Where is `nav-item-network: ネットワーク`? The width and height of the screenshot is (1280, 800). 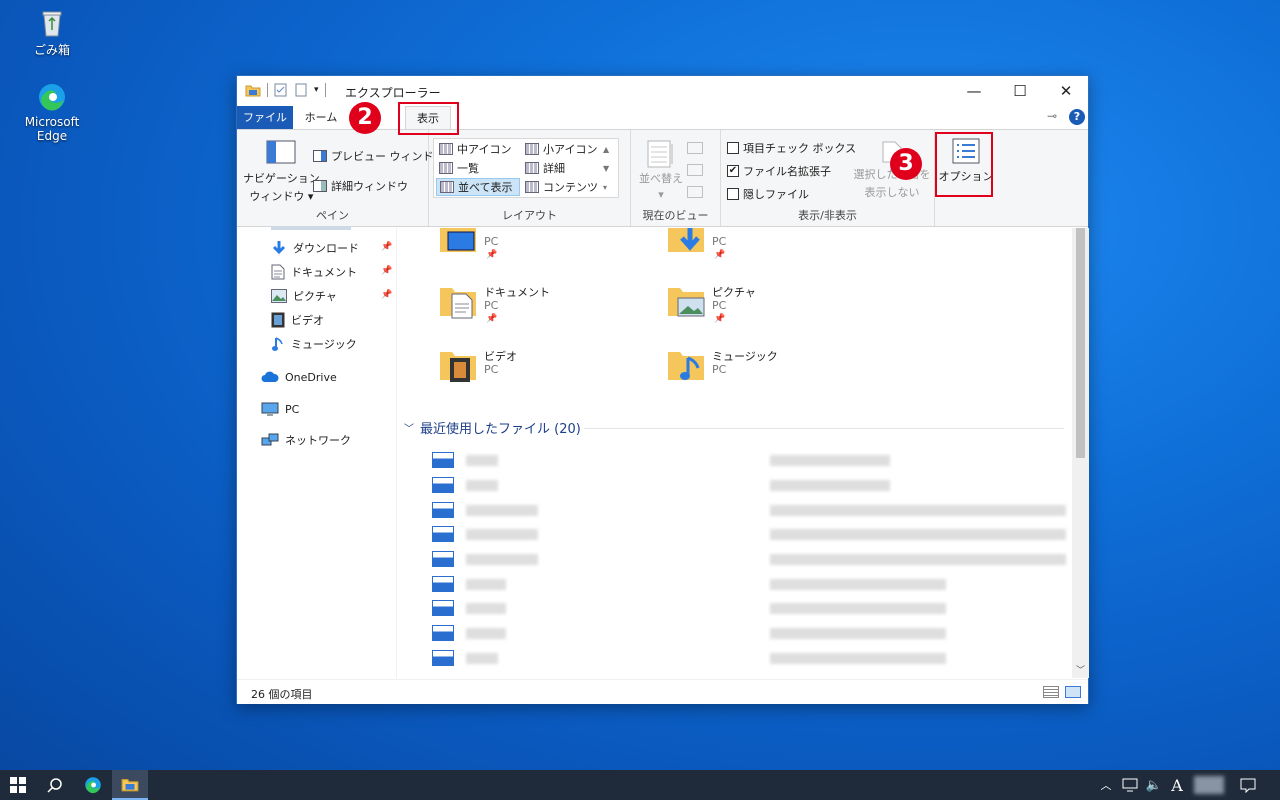 nav-item-network: ネットワーク is located at coordinates (306, 440).